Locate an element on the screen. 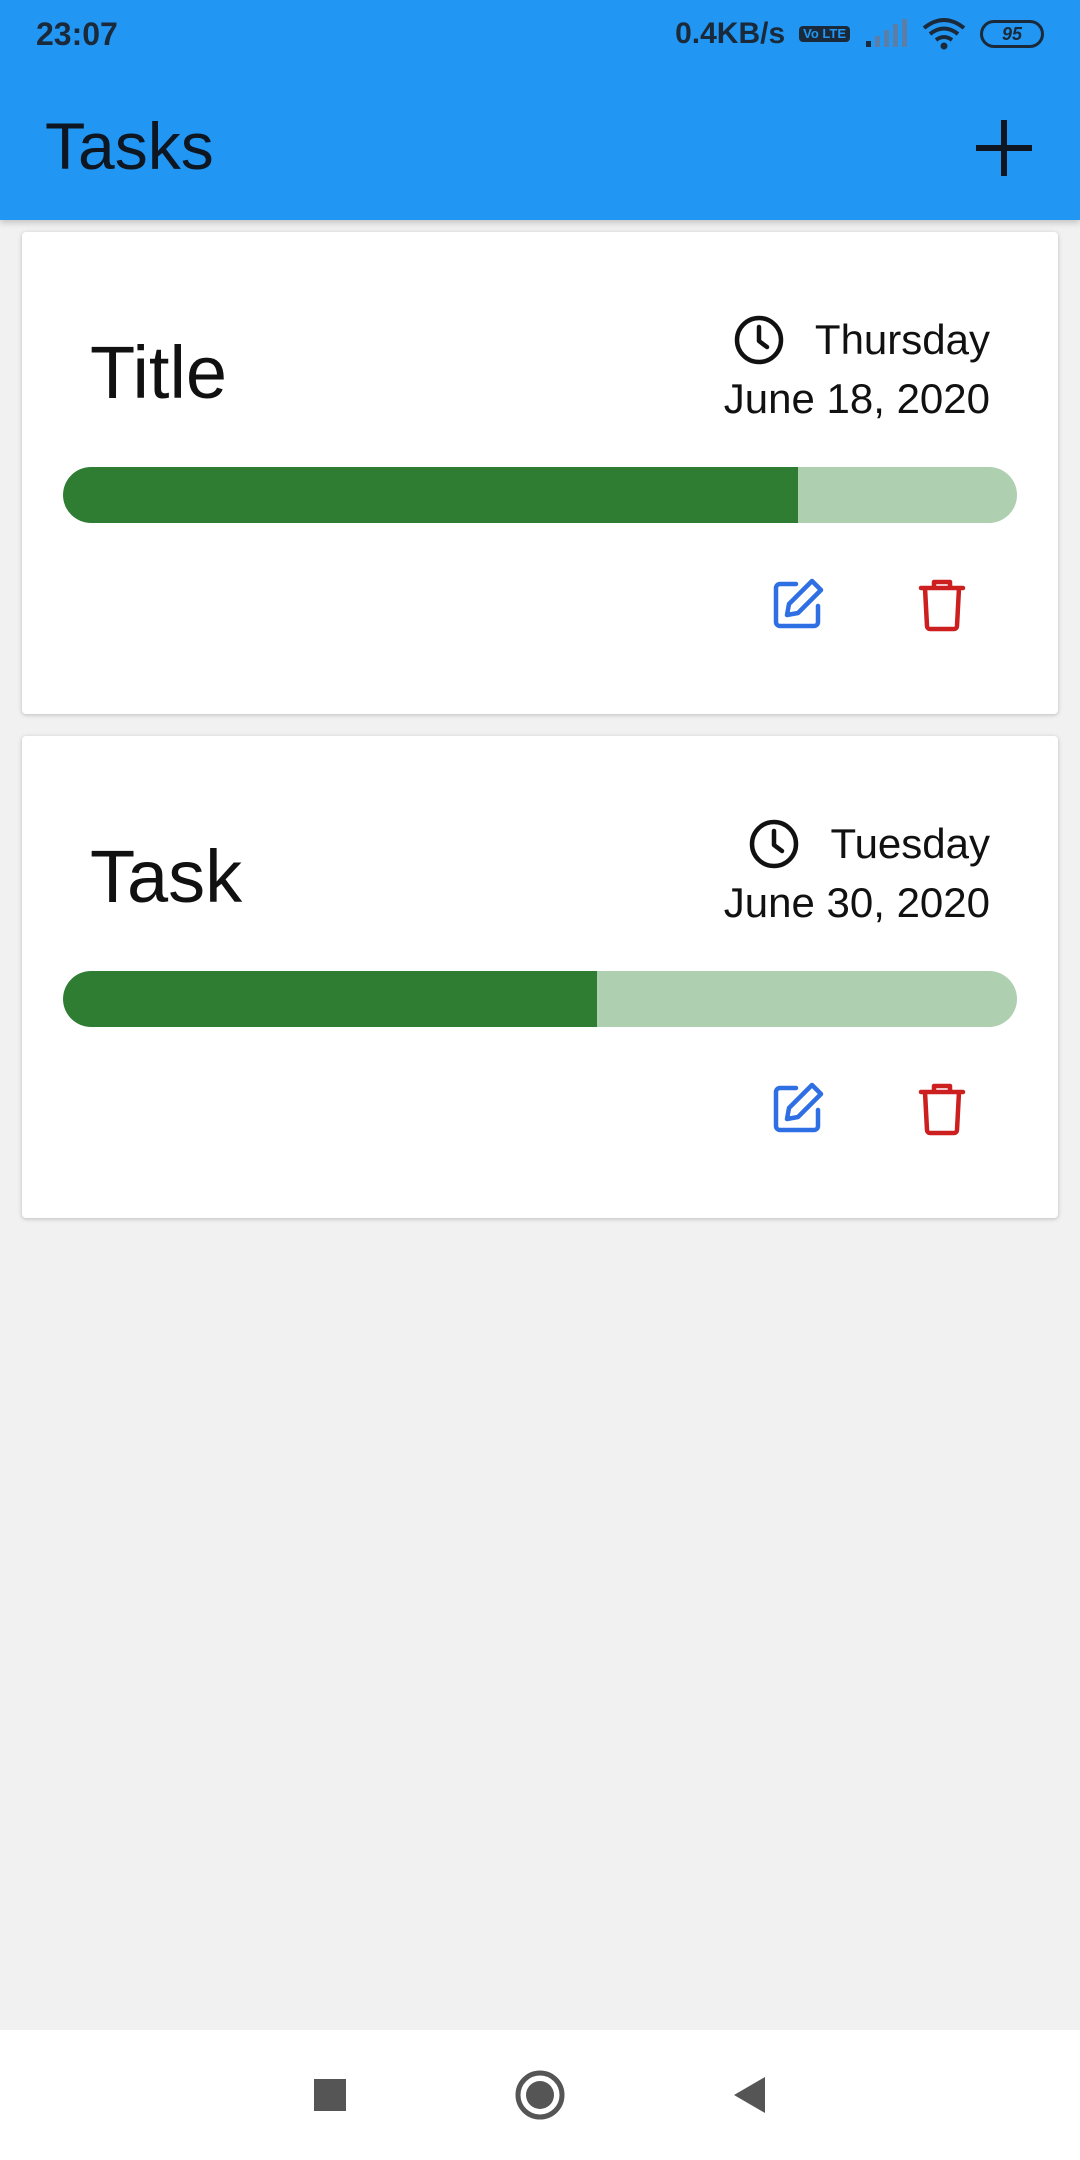 The height and width of the screenshot is (2160, 1080). signal-icon is located at coordinates (886, 33).